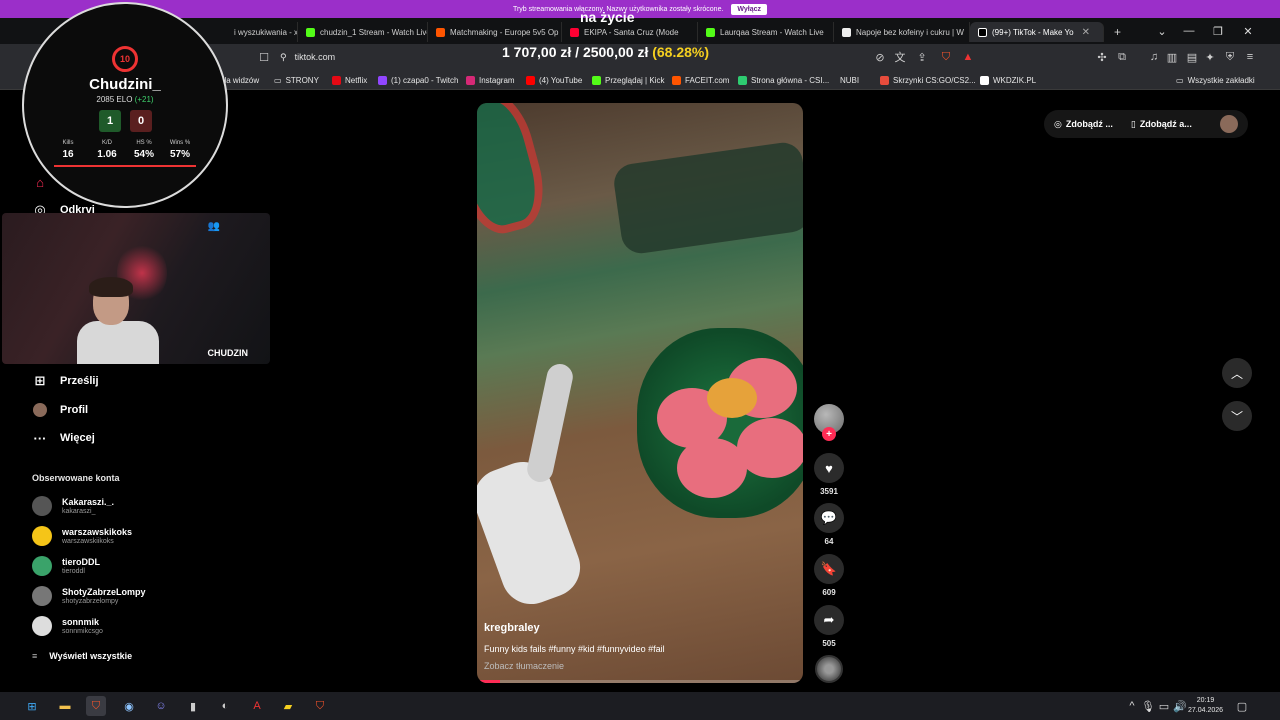  I want to click on browser-tab: Laurqaa Stream - Watch Live, so click(766, 32).